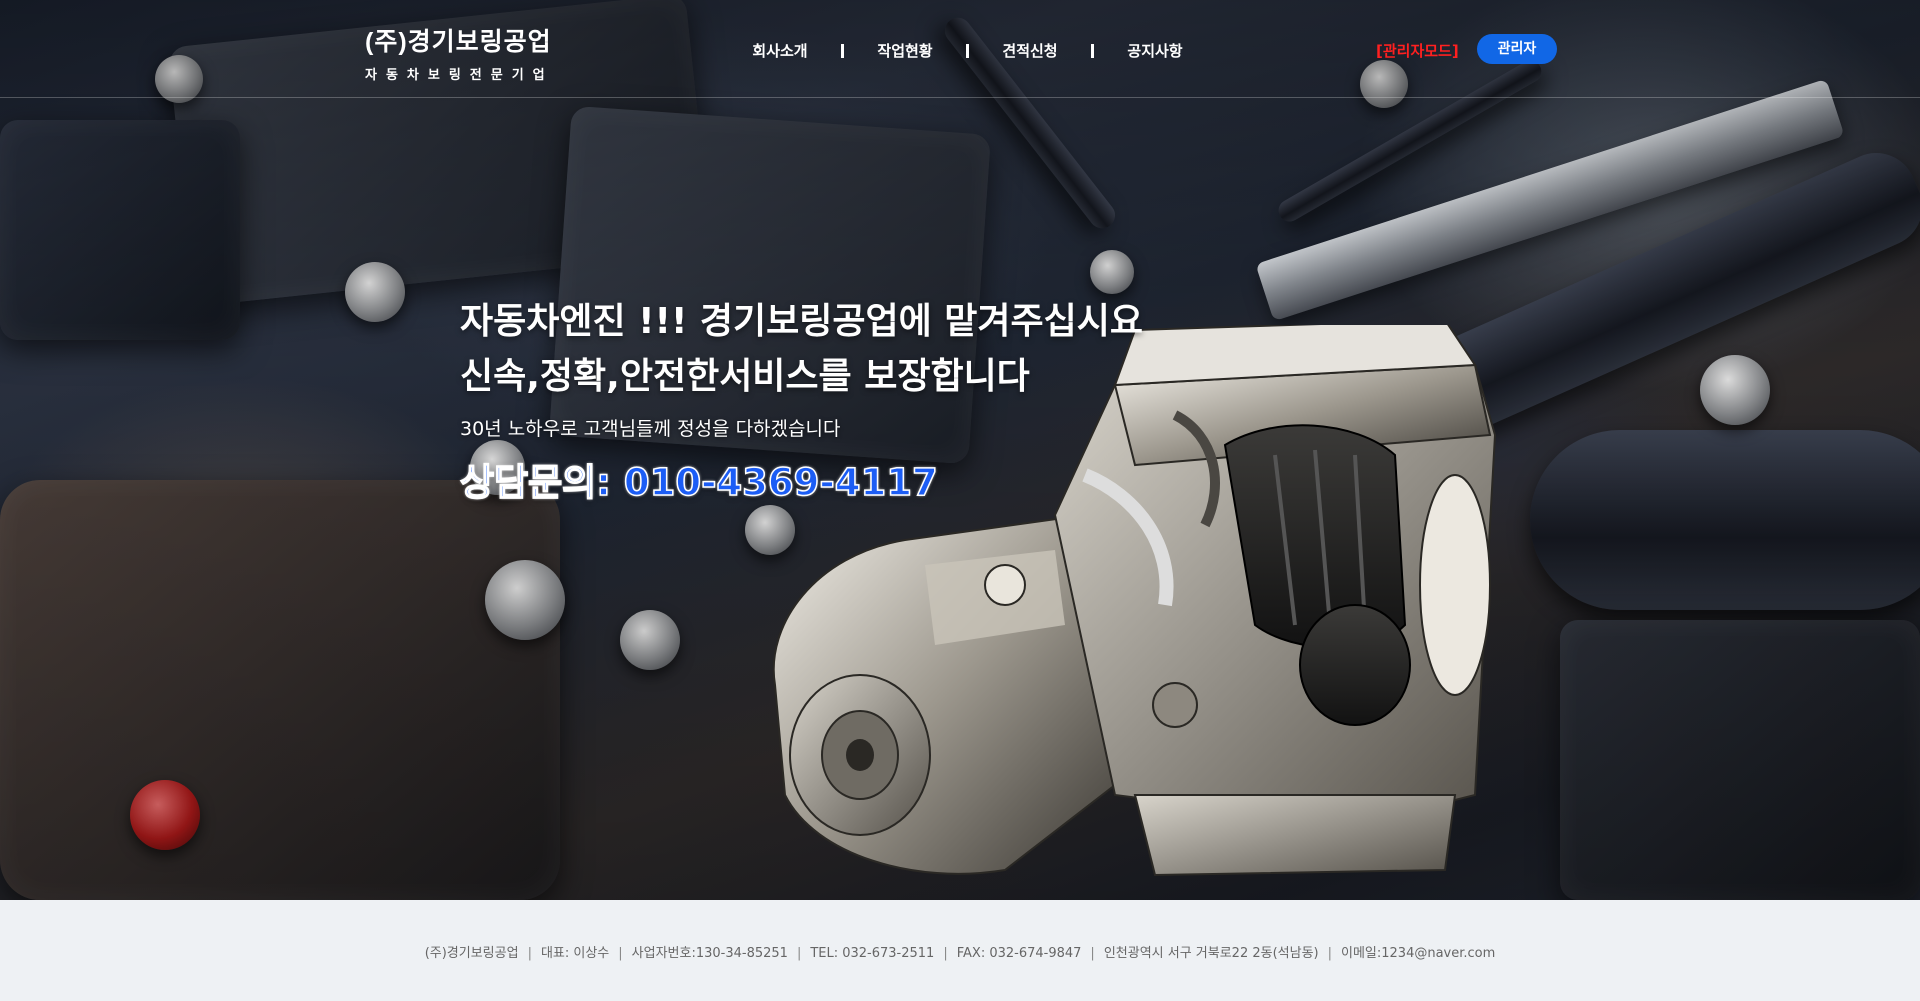 Image resolution: width=1920 pixels, height=1001 pixels. I want to click on footer-business-number: 사업자번호:130-34-85251, so click(709, 953).